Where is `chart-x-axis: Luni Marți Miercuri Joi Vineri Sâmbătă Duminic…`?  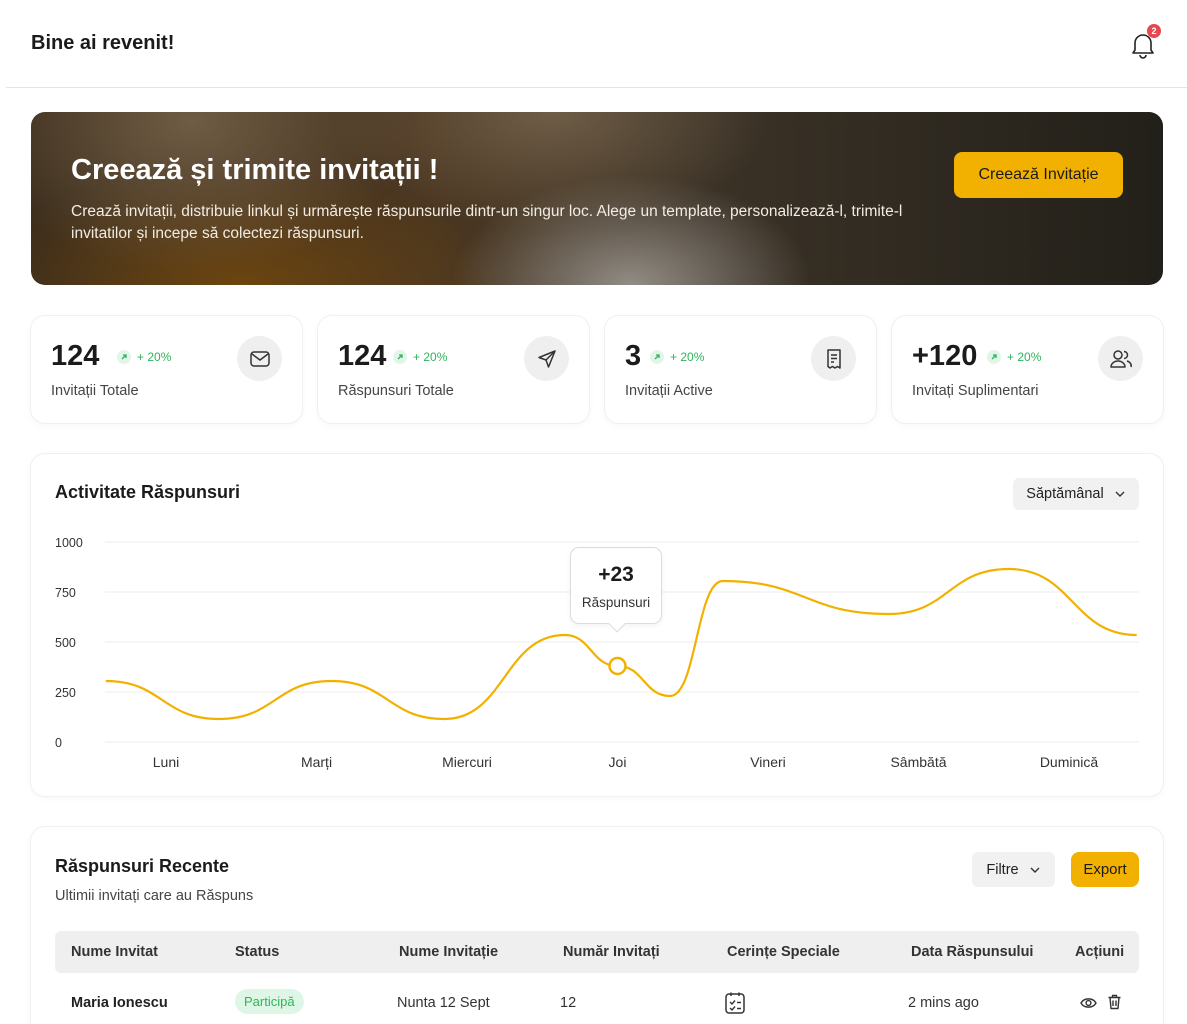 chart-x-axis: Luni Marți Miercuri Joi Vineri Sâmbătă Duminic… is located at coordinates (626, 762).